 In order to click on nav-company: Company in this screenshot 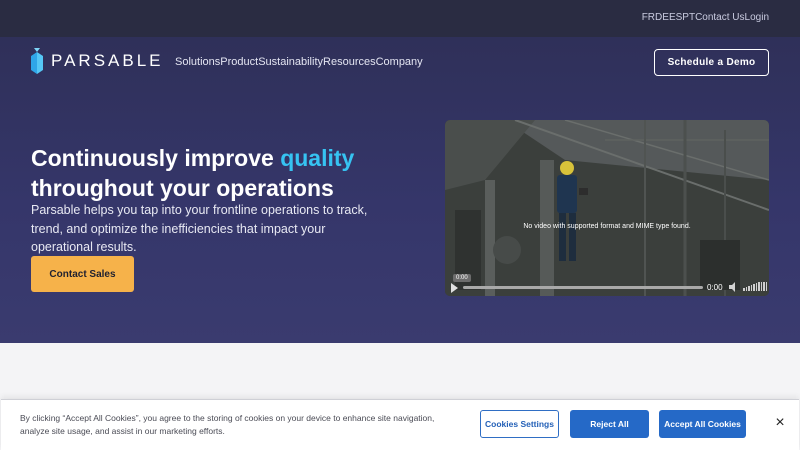, I will do `click(399, 62)`.